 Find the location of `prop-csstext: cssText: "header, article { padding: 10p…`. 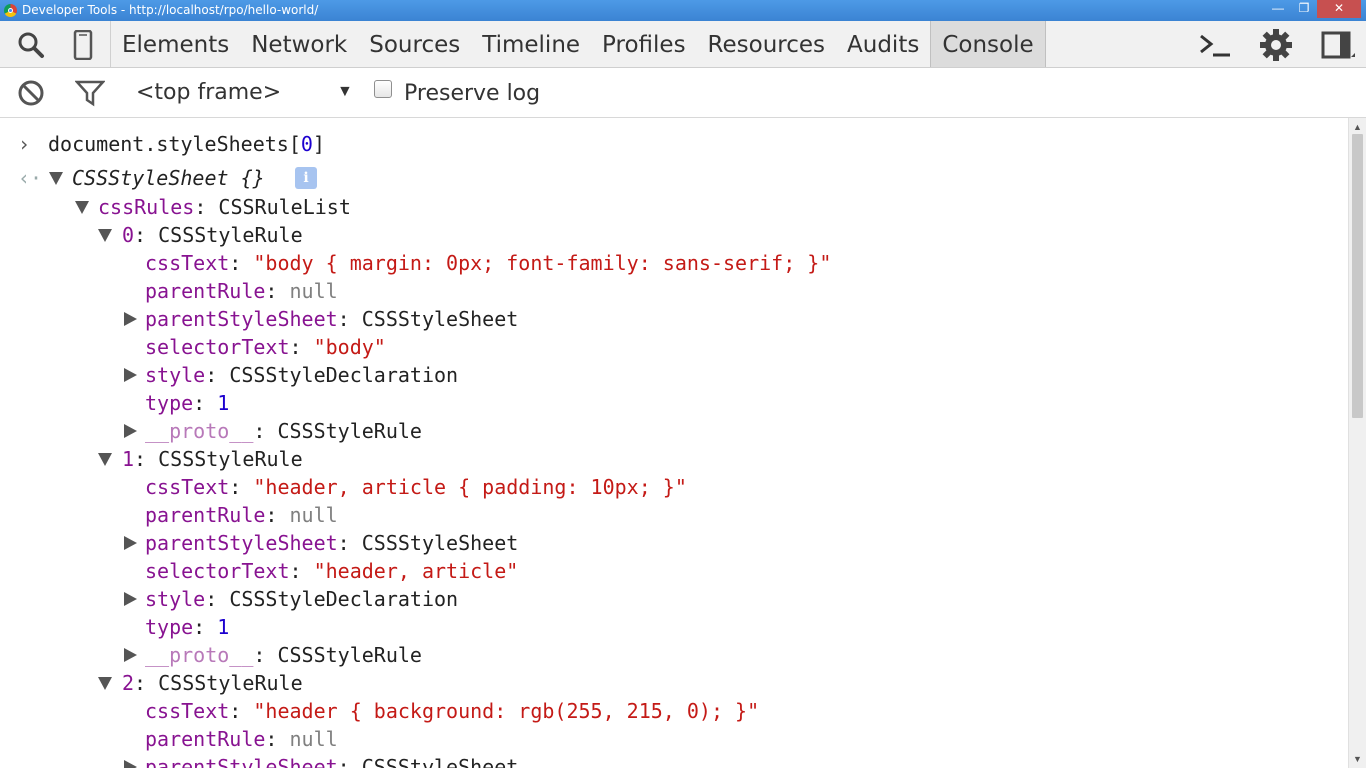

prop-csstext: cssText: "header, article { padding: 10p… is located at coordinates (416, 487).